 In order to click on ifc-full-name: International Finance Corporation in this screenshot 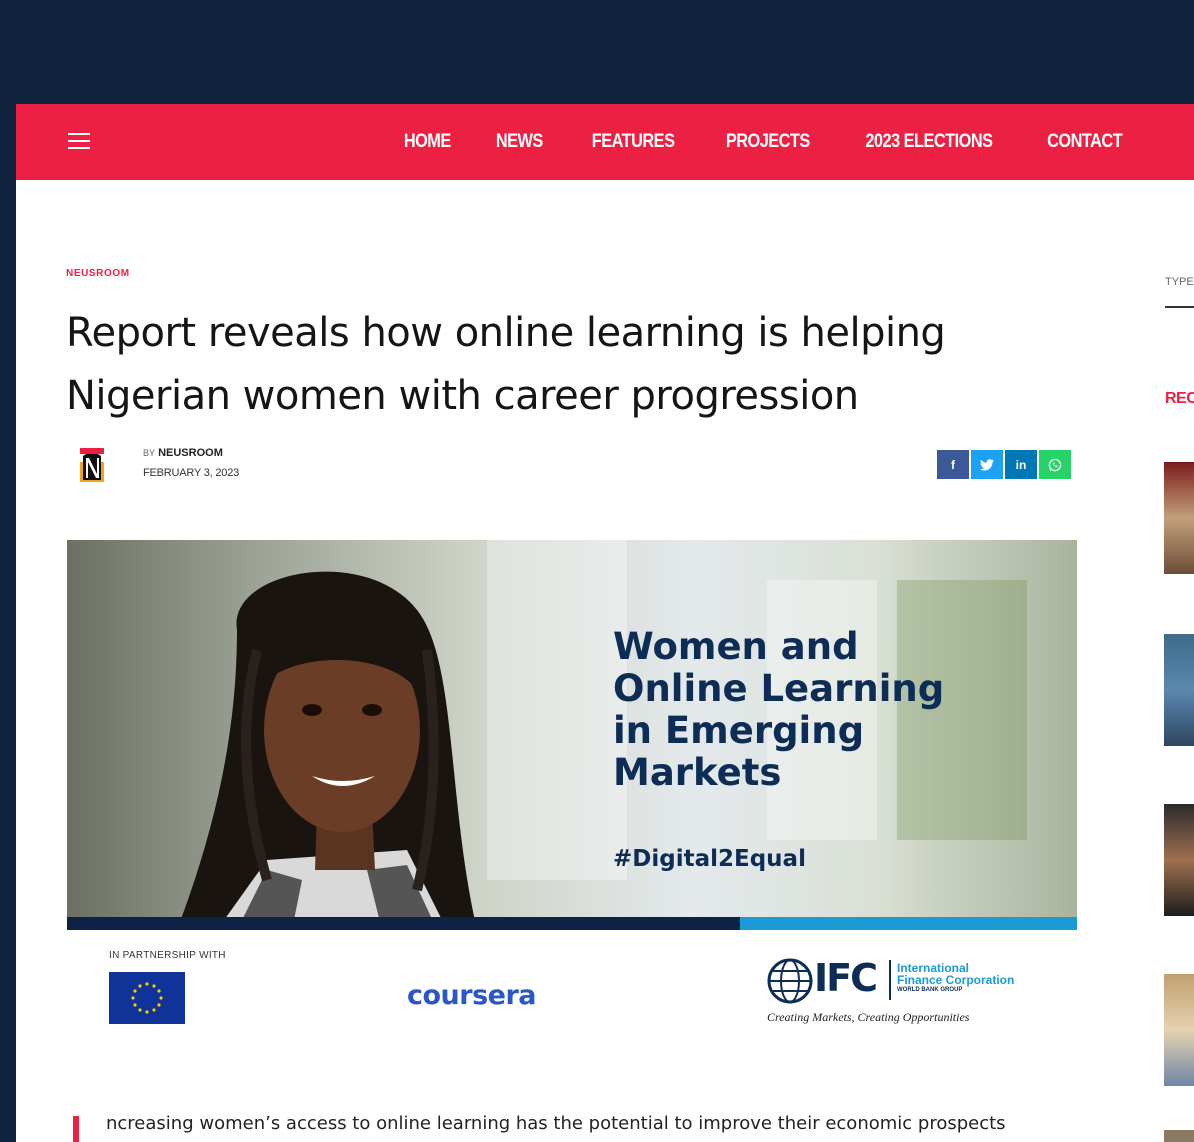, I will do `click(955, 974)`.